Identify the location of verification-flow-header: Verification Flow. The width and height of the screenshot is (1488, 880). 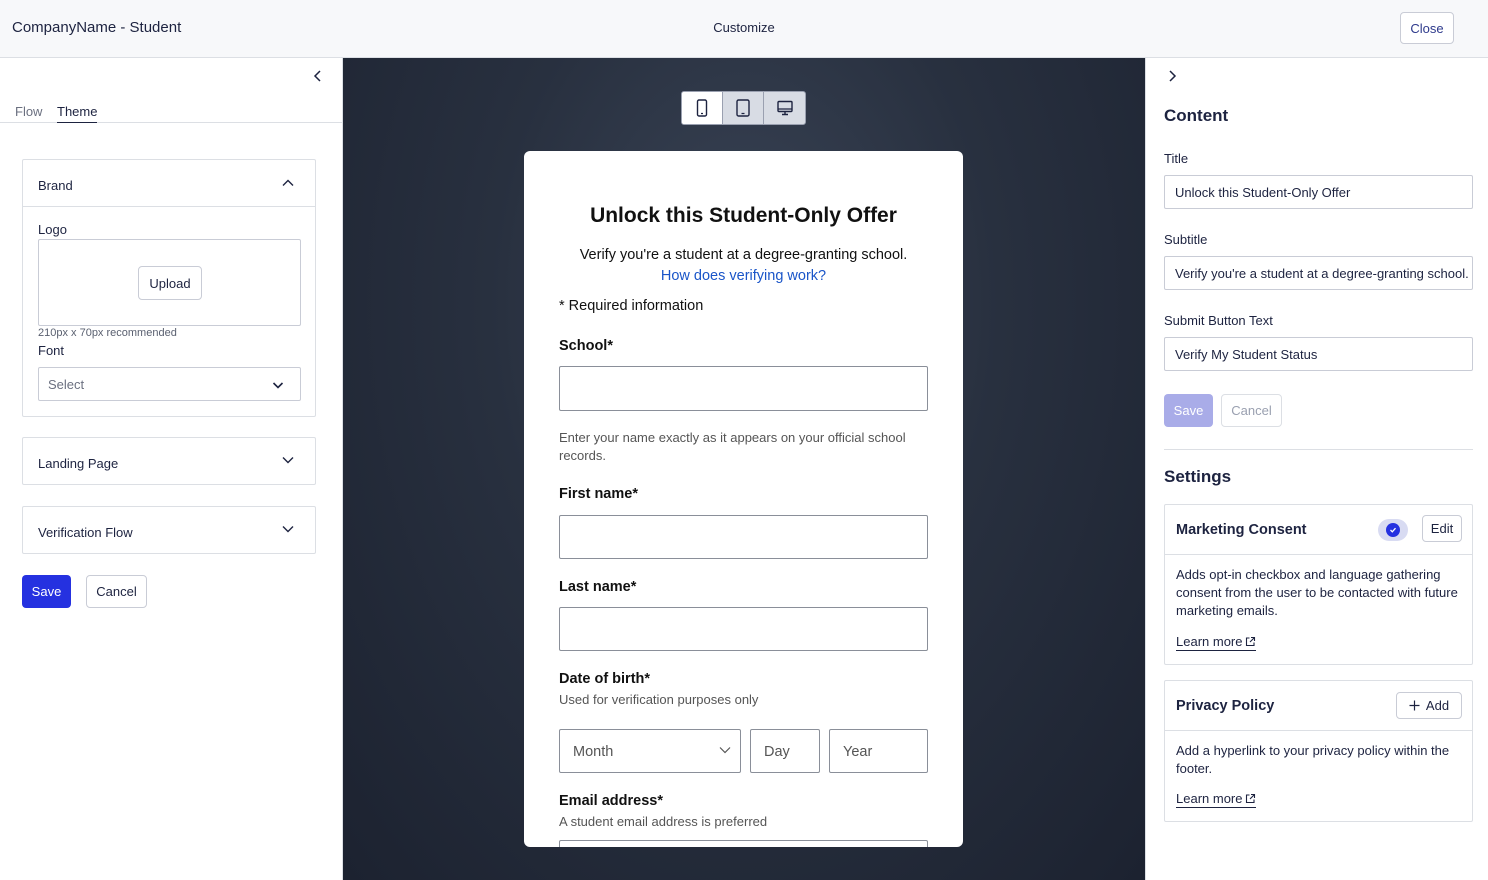
(169, 530).